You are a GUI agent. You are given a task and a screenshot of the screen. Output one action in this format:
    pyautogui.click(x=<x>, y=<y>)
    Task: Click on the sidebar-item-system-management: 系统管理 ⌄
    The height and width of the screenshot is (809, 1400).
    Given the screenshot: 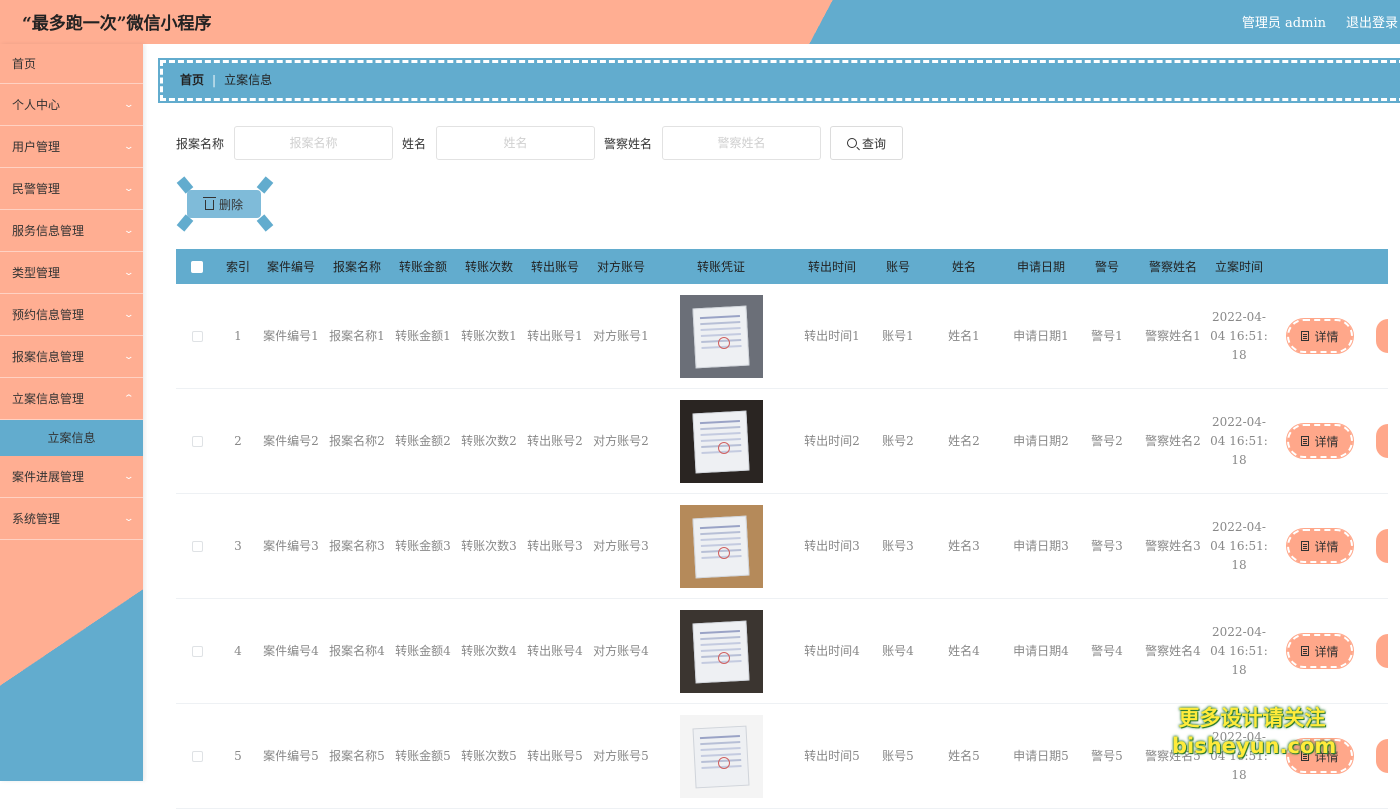 What is the action you would take?
    pyautogui.click(x=71, y=519)
    